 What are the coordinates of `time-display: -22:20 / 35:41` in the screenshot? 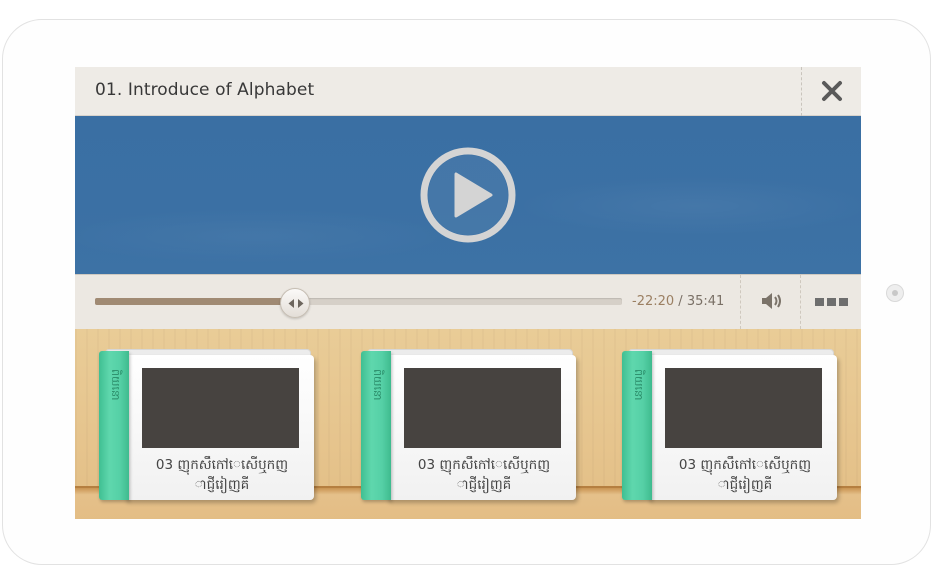 It's located at (678, 301).